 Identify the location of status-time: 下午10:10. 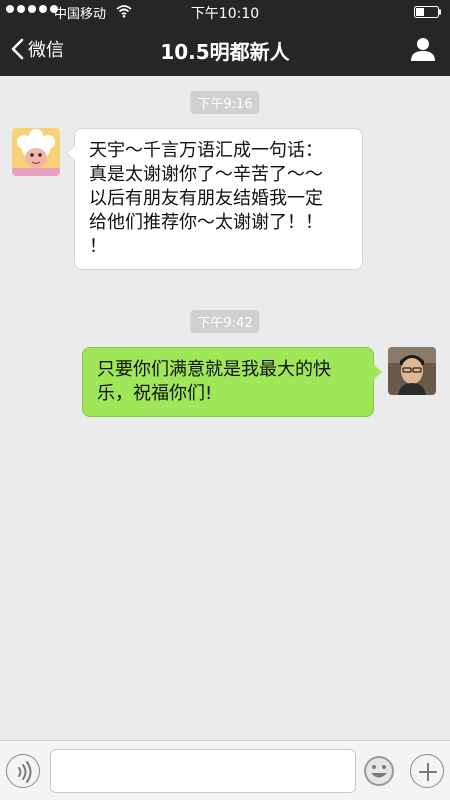
(225, 14).